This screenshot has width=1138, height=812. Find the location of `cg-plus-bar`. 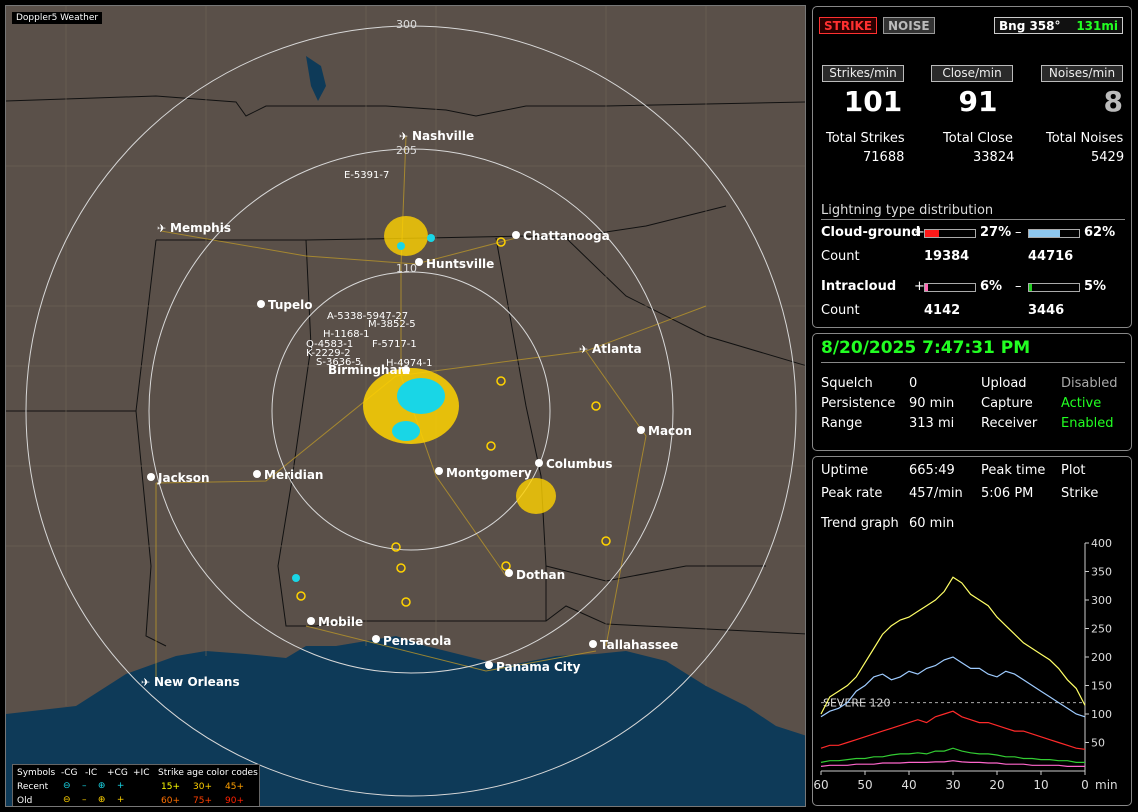

cg-plus-bar is located at coordinates (950, 233).